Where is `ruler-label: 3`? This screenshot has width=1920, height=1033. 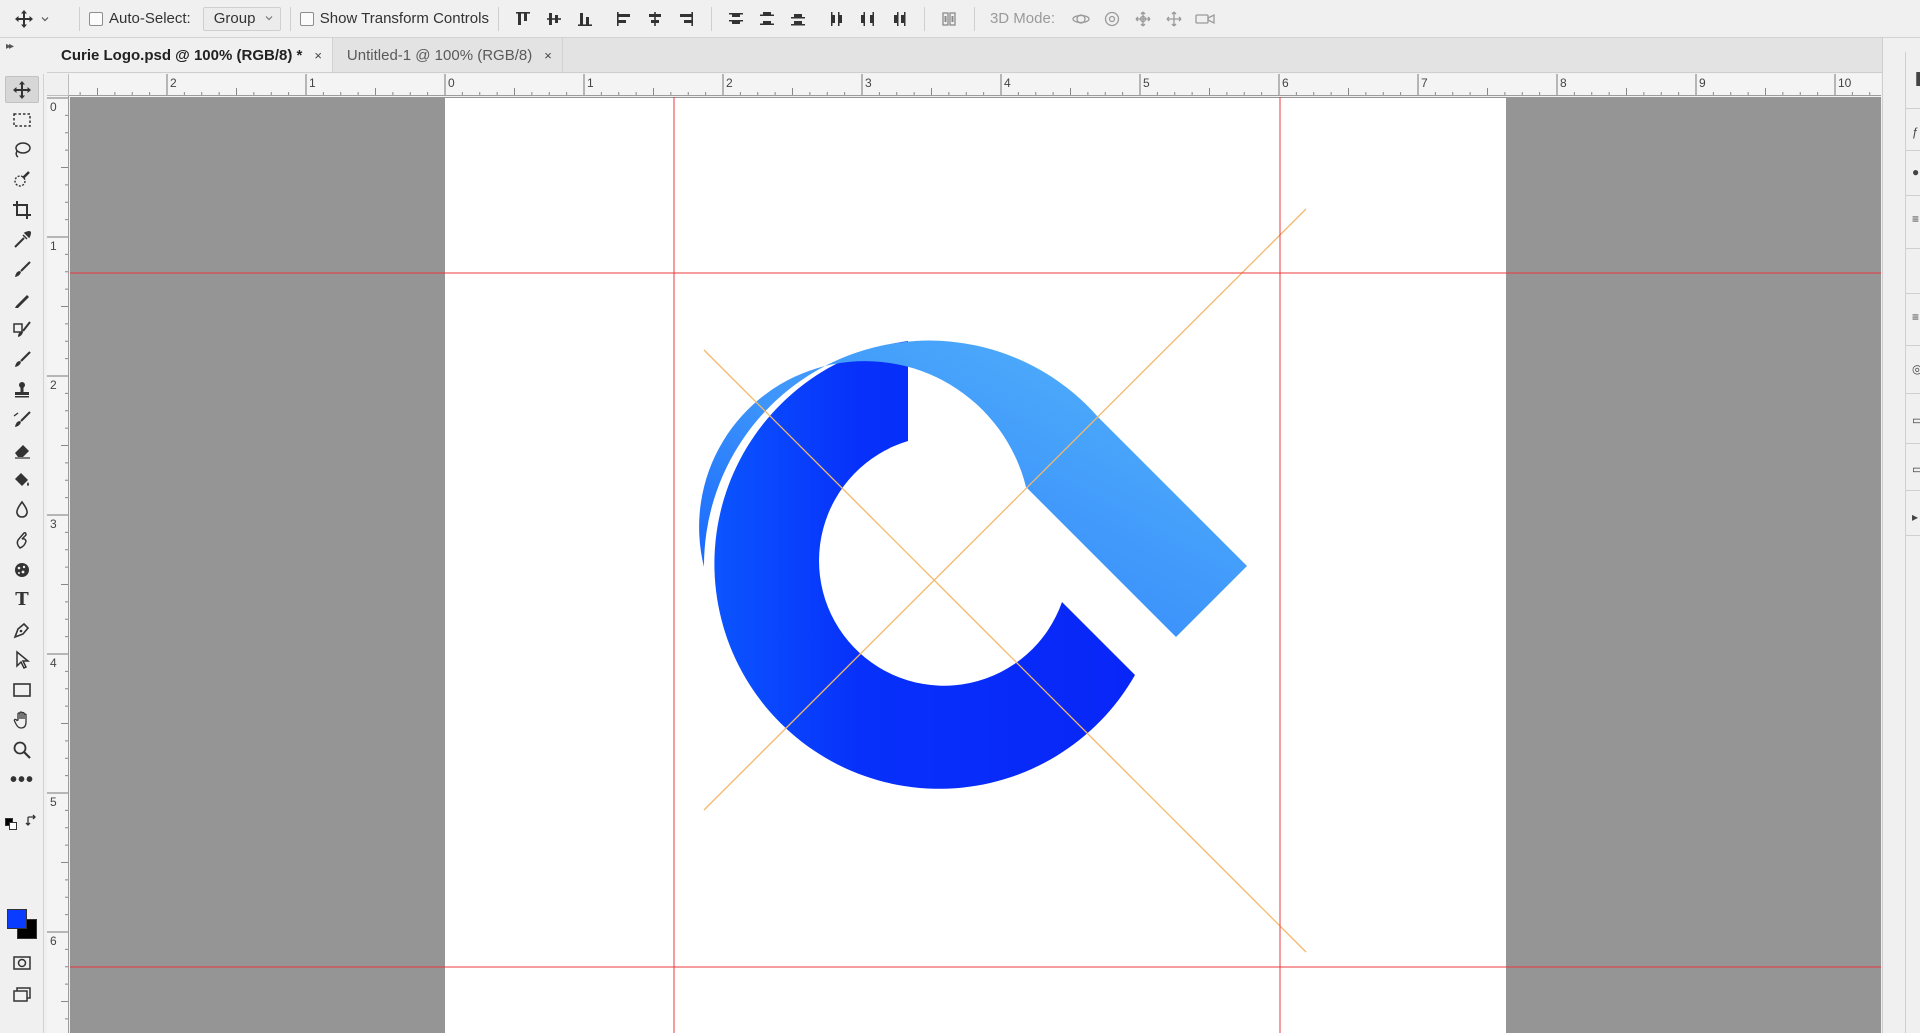
ruler-label: 3 is located at coordinates (868, 83).